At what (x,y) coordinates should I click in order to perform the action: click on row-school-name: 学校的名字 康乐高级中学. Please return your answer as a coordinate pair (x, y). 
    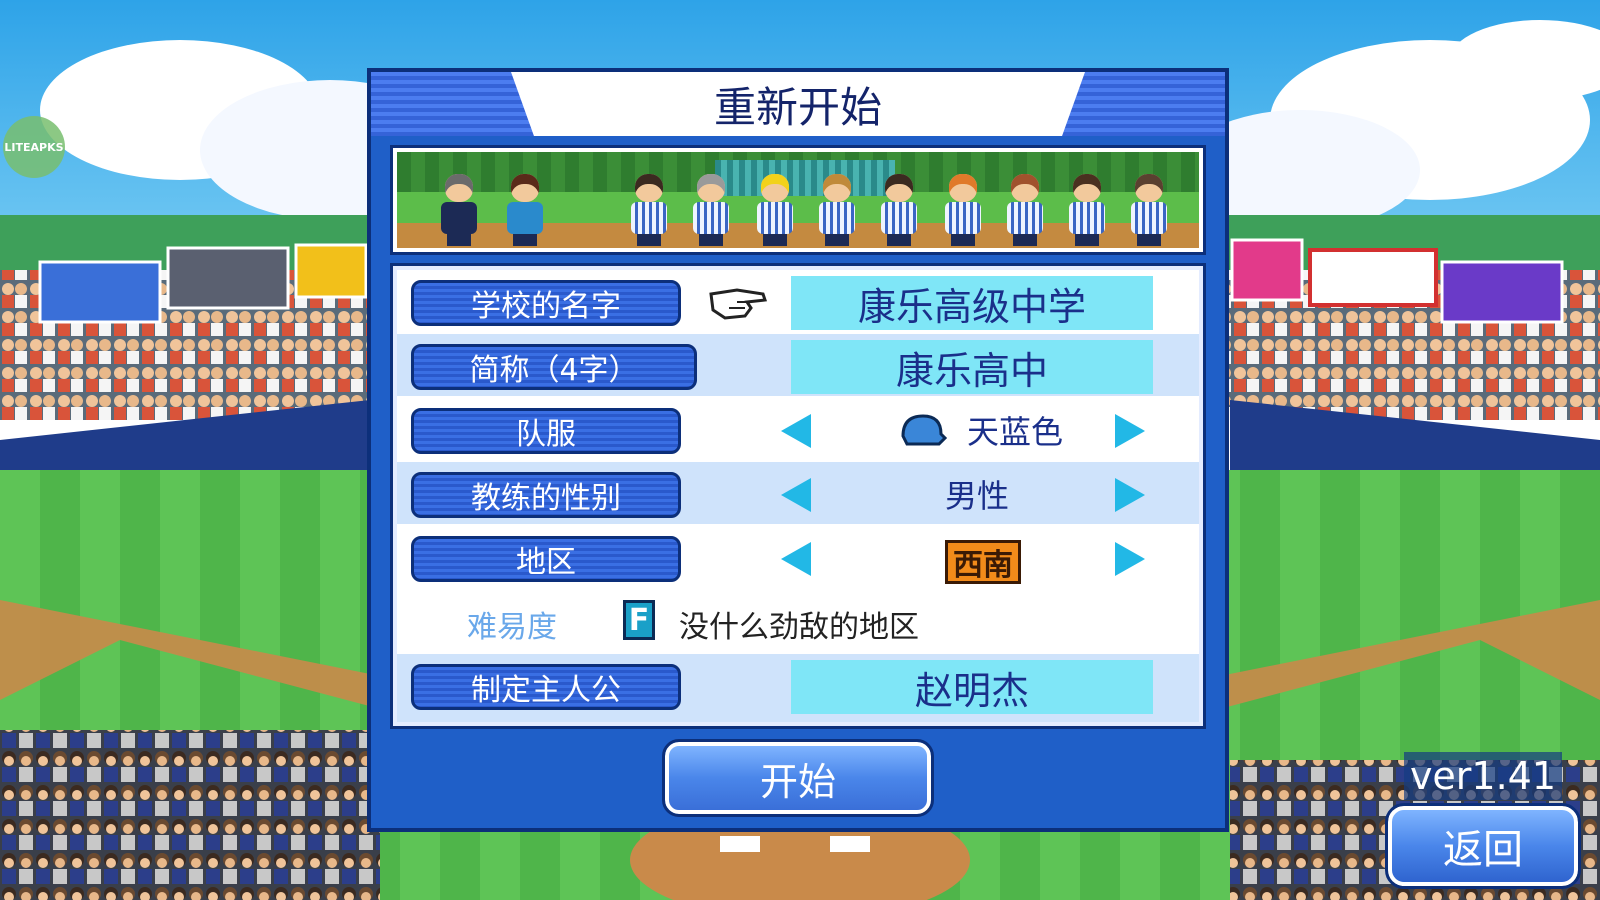
    Looking at the image, I should click on (798, 301).